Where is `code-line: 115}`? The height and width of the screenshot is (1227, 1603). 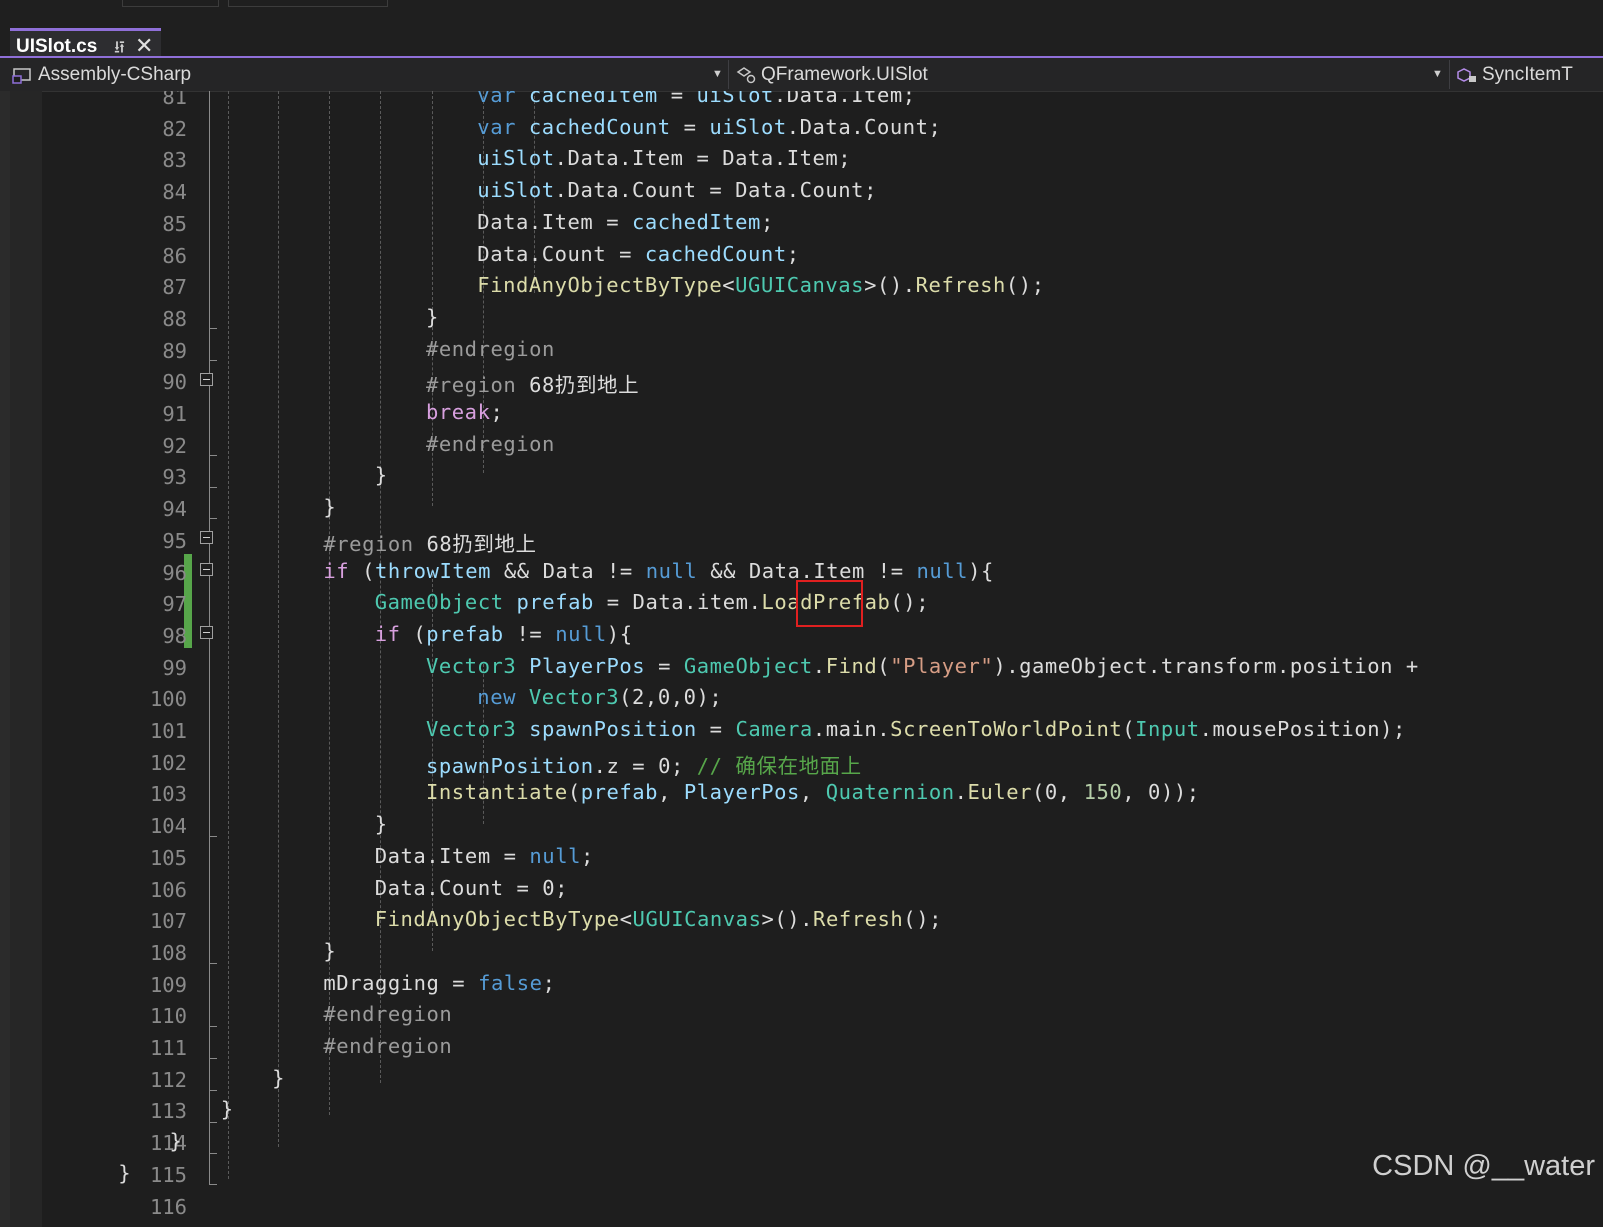
code-line: 115} is located at coordinates (822, 1175).